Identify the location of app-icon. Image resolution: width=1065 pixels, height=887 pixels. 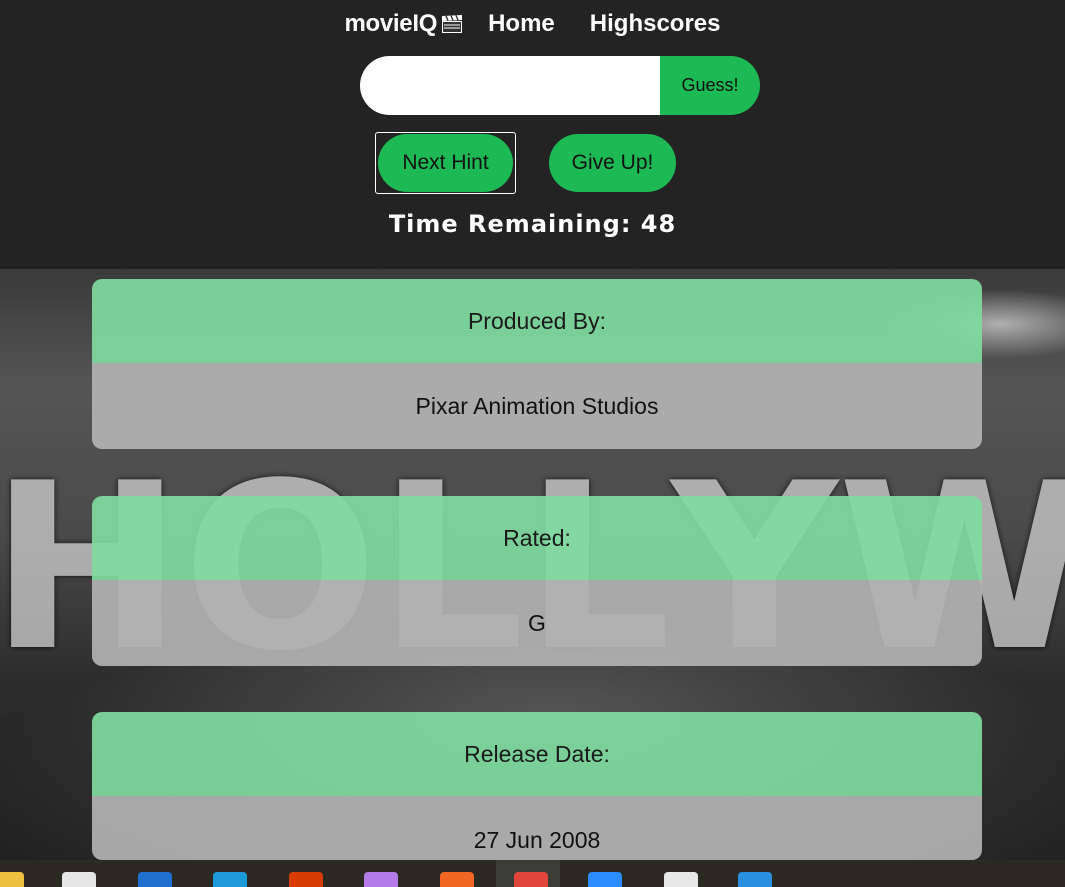
(230, 879).